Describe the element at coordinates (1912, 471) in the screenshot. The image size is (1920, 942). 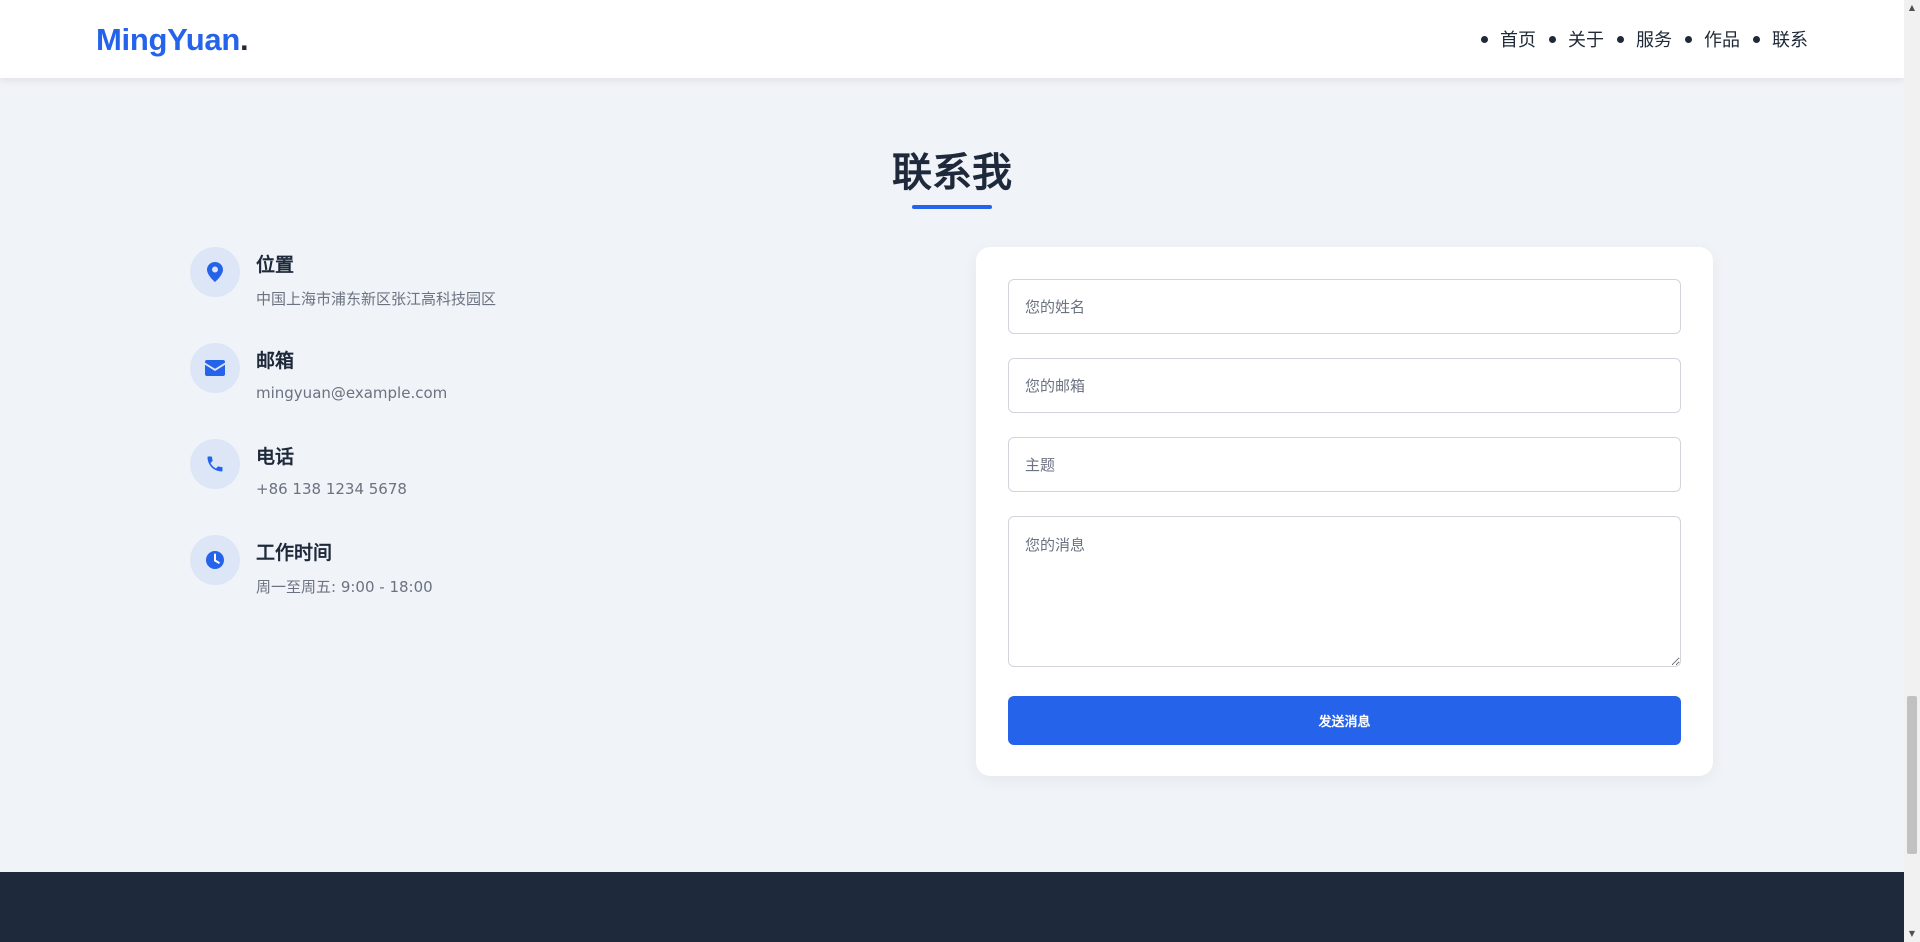
I see `page-scrollbar: ▲ ▼` at that location.